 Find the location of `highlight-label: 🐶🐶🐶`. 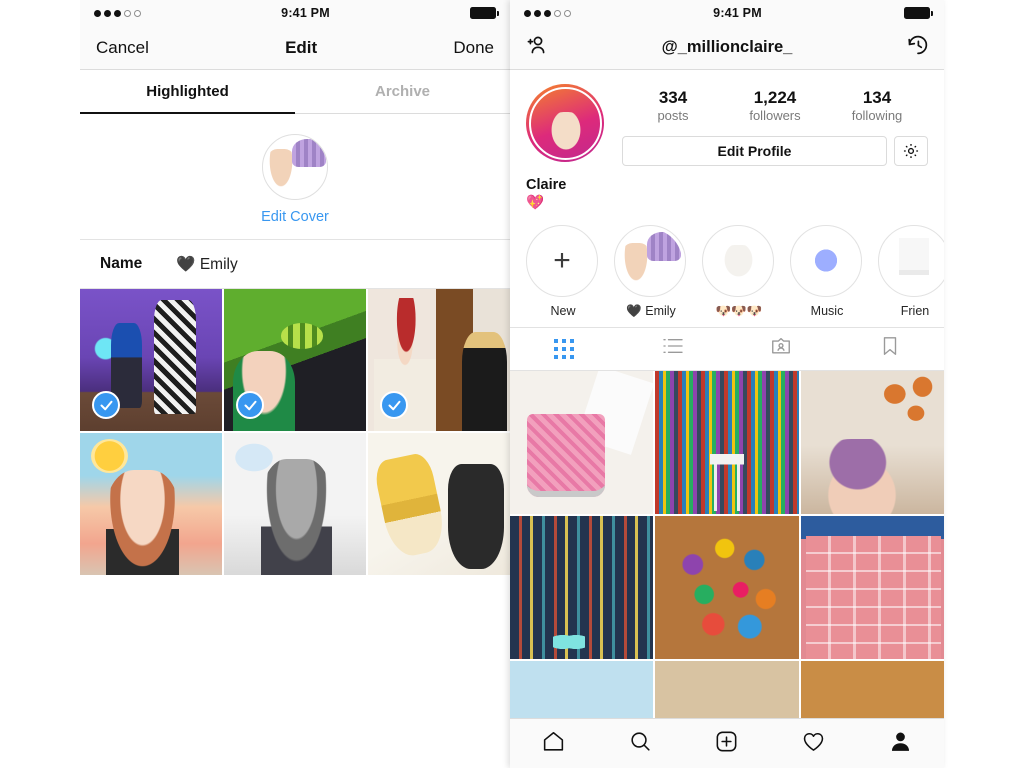

highlight-label: 🐶🐶🐶 is located at coordinates (739, 310).